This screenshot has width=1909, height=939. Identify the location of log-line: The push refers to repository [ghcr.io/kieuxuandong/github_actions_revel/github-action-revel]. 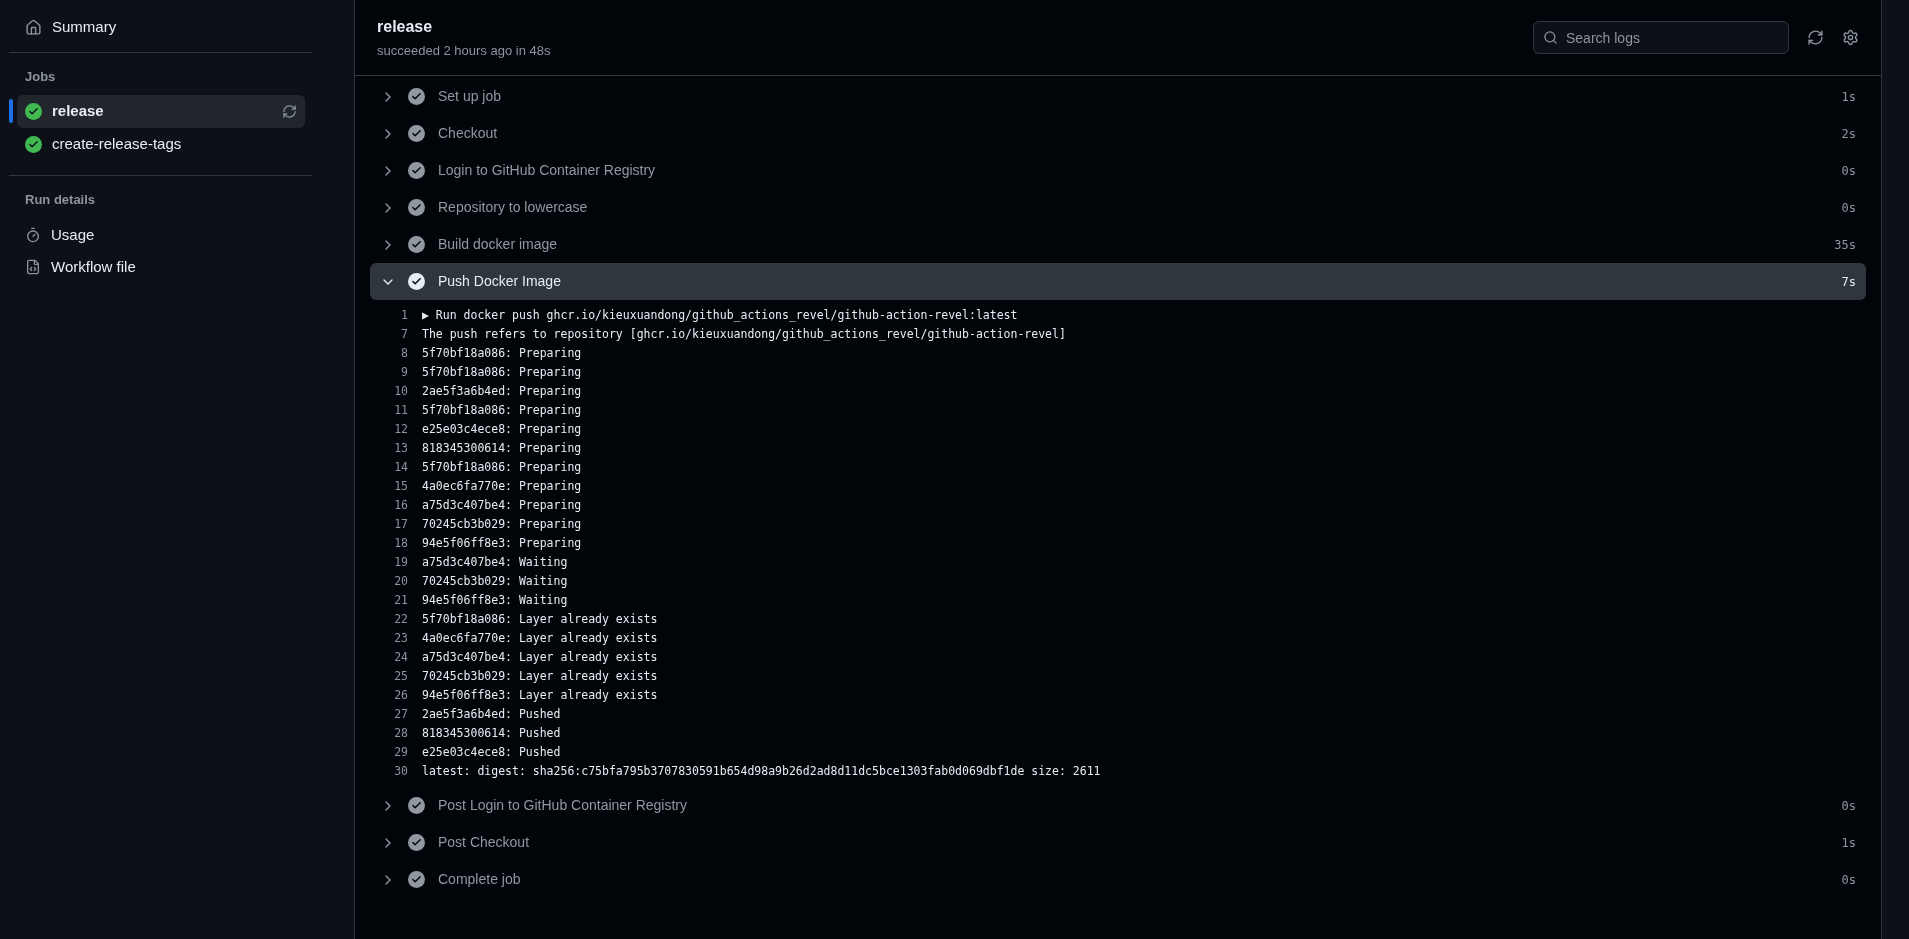
(744, 334).